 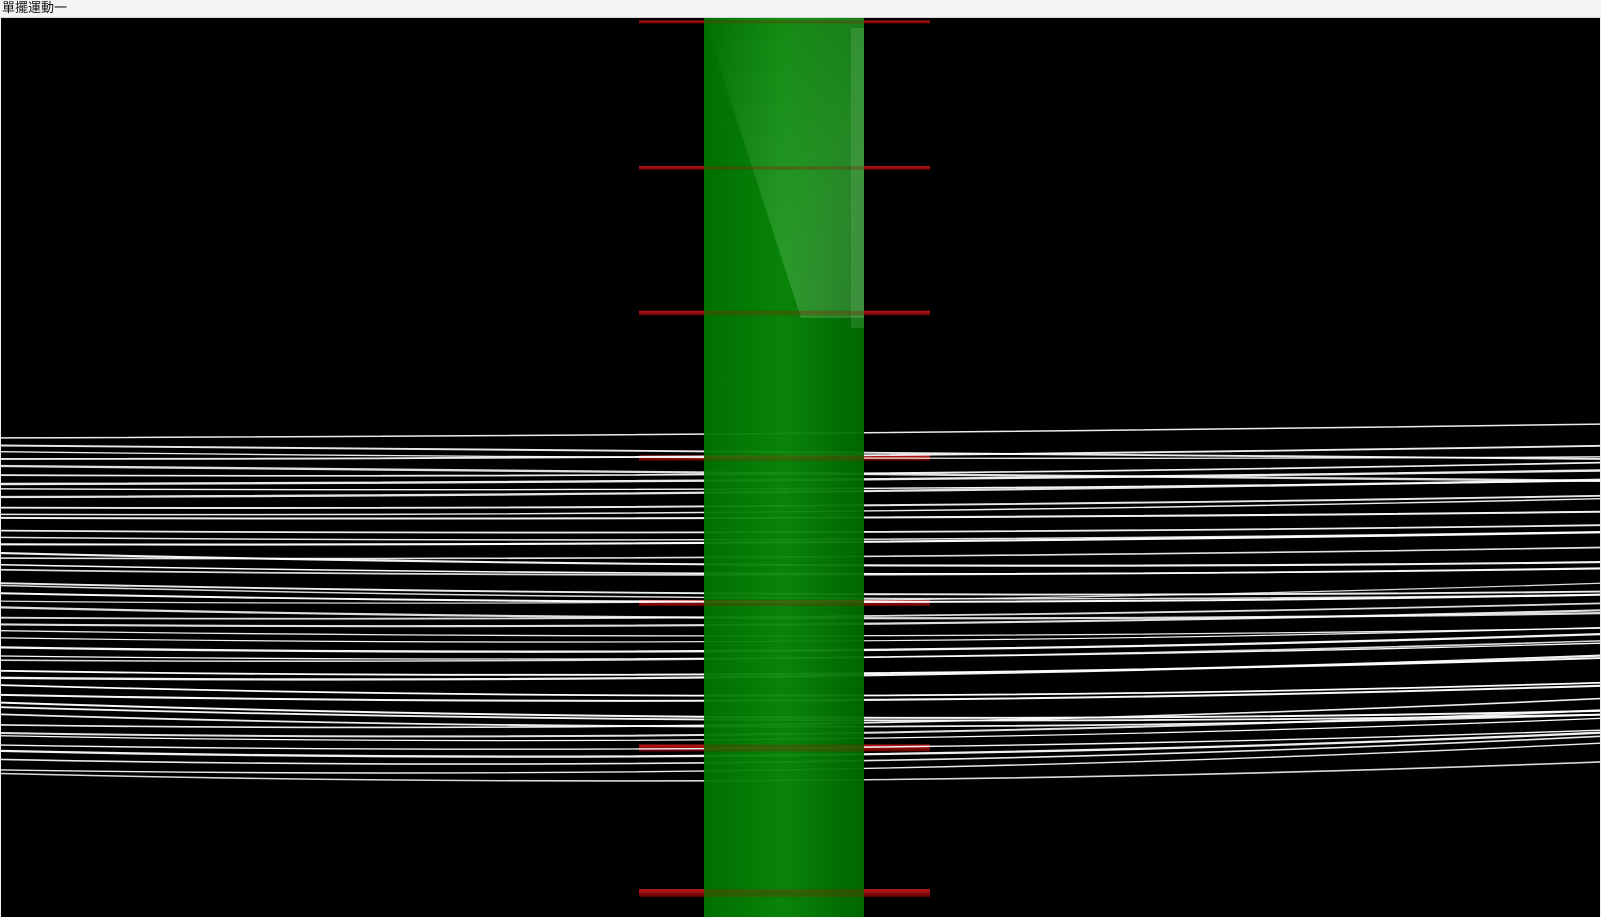 What do you see at coordinates (784, 467) in the screenshot?
I see `green-column` at bounding box center [784, 467].